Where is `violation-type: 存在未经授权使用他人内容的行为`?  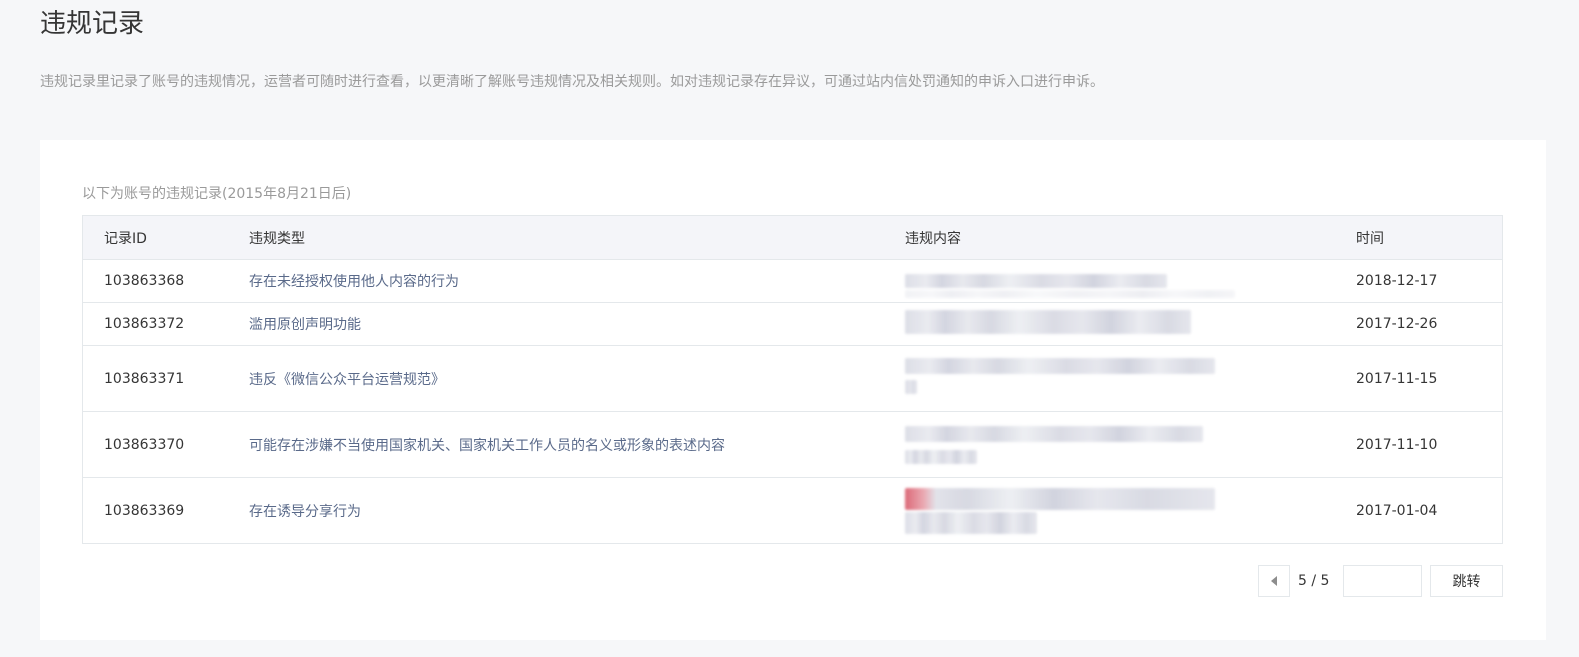
violation-type: 存在未经授权使用他人内容的行为 is located at coordinates (354, 282).